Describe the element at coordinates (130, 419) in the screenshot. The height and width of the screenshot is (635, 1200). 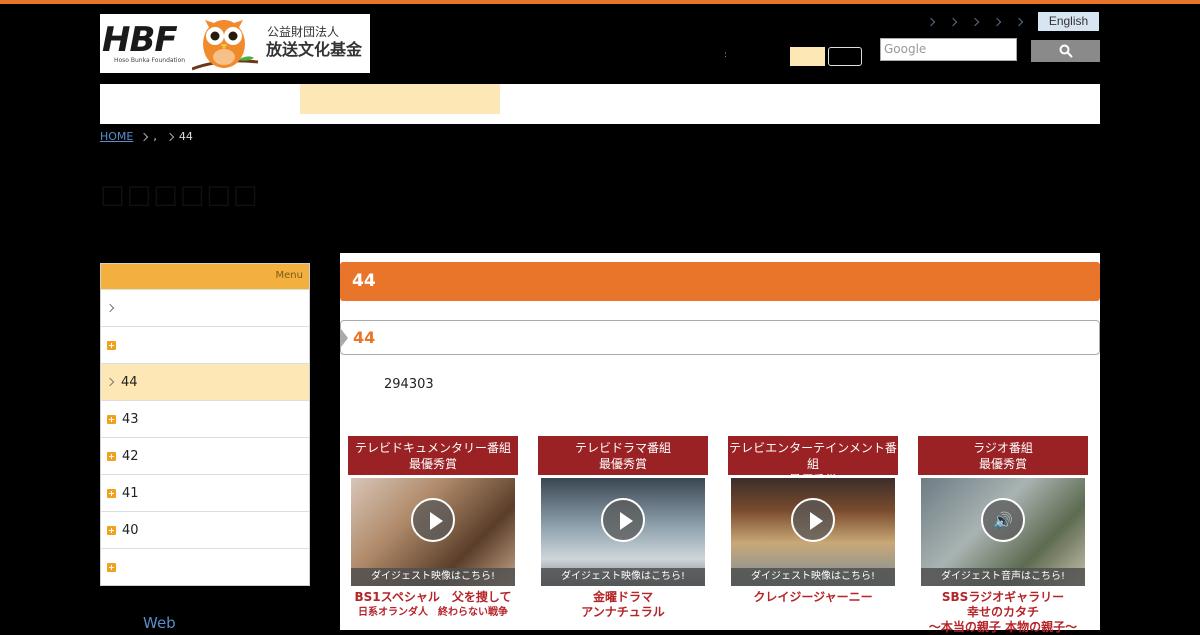
I see `sidebar-item-label: 43` at that location.